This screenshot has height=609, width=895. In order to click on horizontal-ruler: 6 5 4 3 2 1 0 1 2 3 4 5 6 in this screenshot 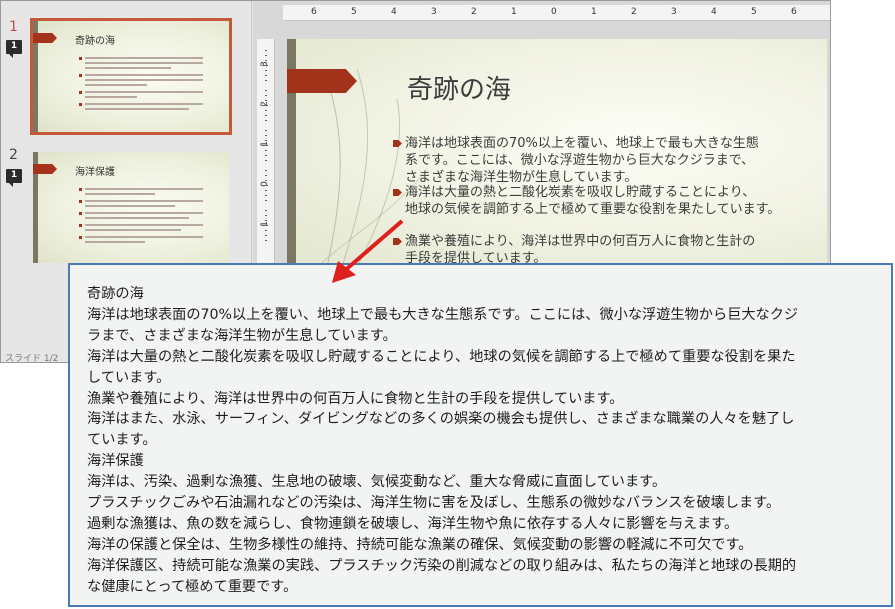, I will do `click(556, 13)`.